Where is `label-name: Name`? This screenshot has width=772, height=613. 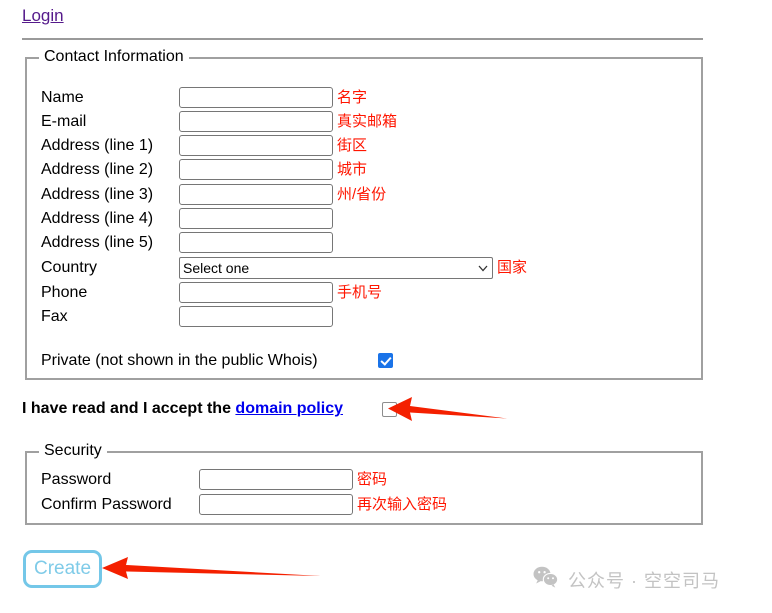 label-name: Name is located at coordinates (62, 97).